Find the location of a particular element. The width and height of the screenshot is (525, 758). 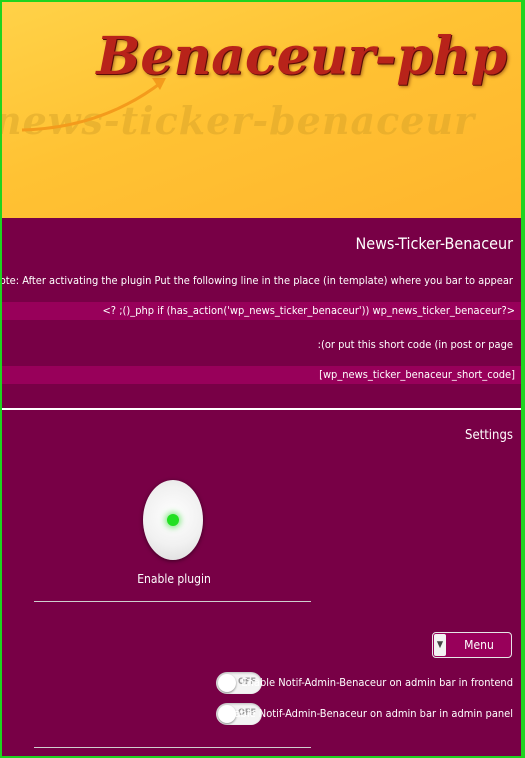

menu-label: Menu is located at coordinates (479, 645).